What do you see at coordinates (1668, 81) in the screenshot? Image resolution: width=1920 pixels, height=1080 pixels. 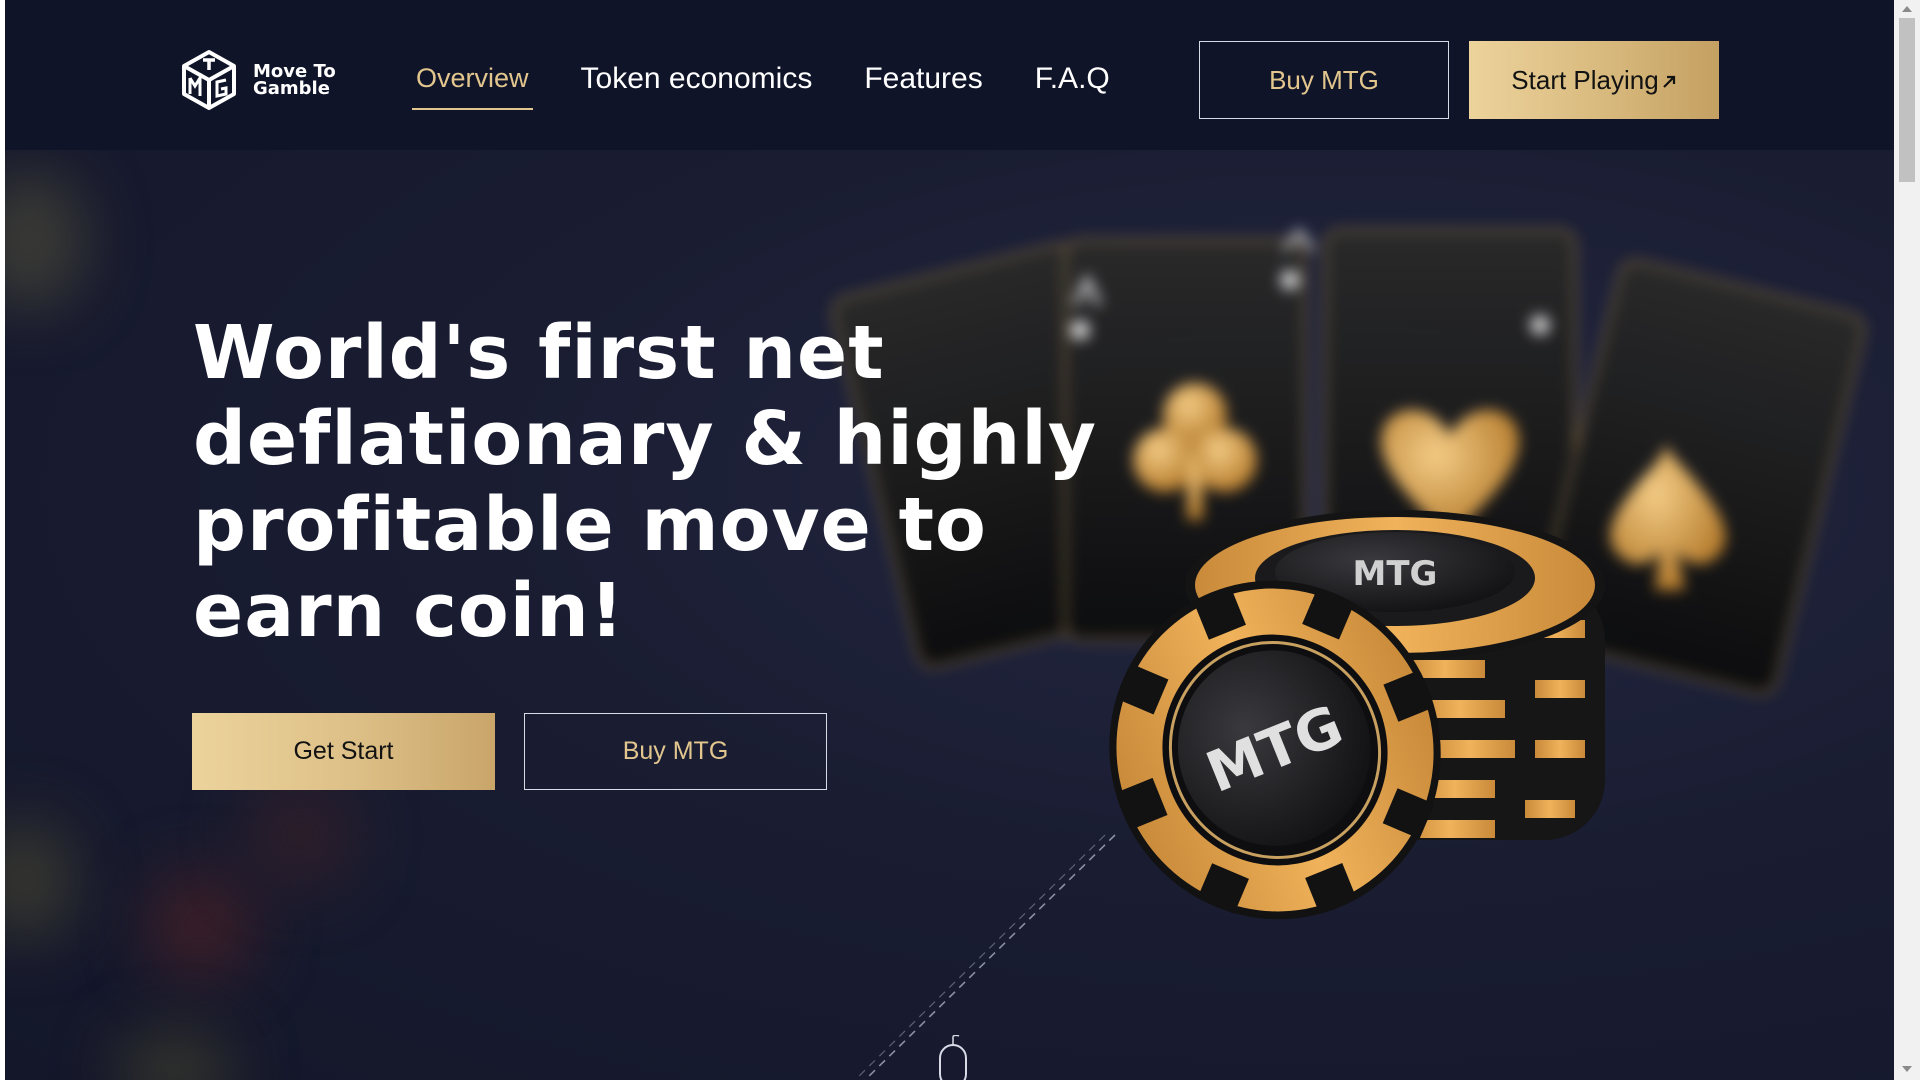 I see `arrow-up-right-icon` at bounding box center [1668, 81].